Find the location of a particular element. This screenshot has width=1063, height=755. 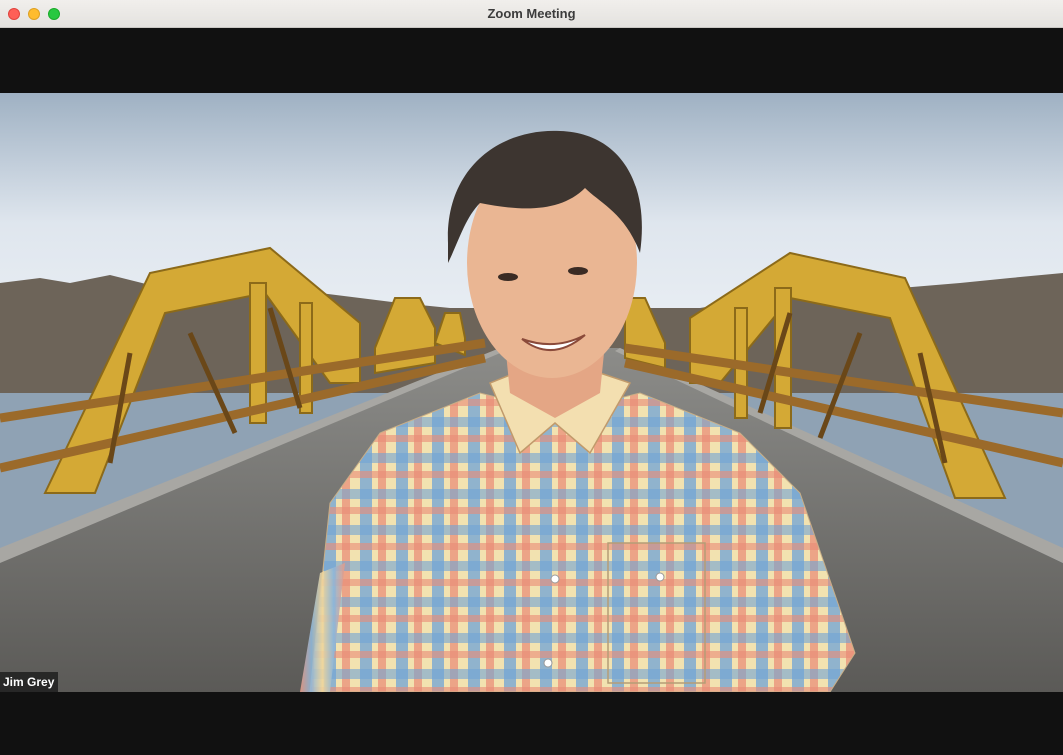

title-bar: Zoom Meeting is located at coordinates (531, 14).